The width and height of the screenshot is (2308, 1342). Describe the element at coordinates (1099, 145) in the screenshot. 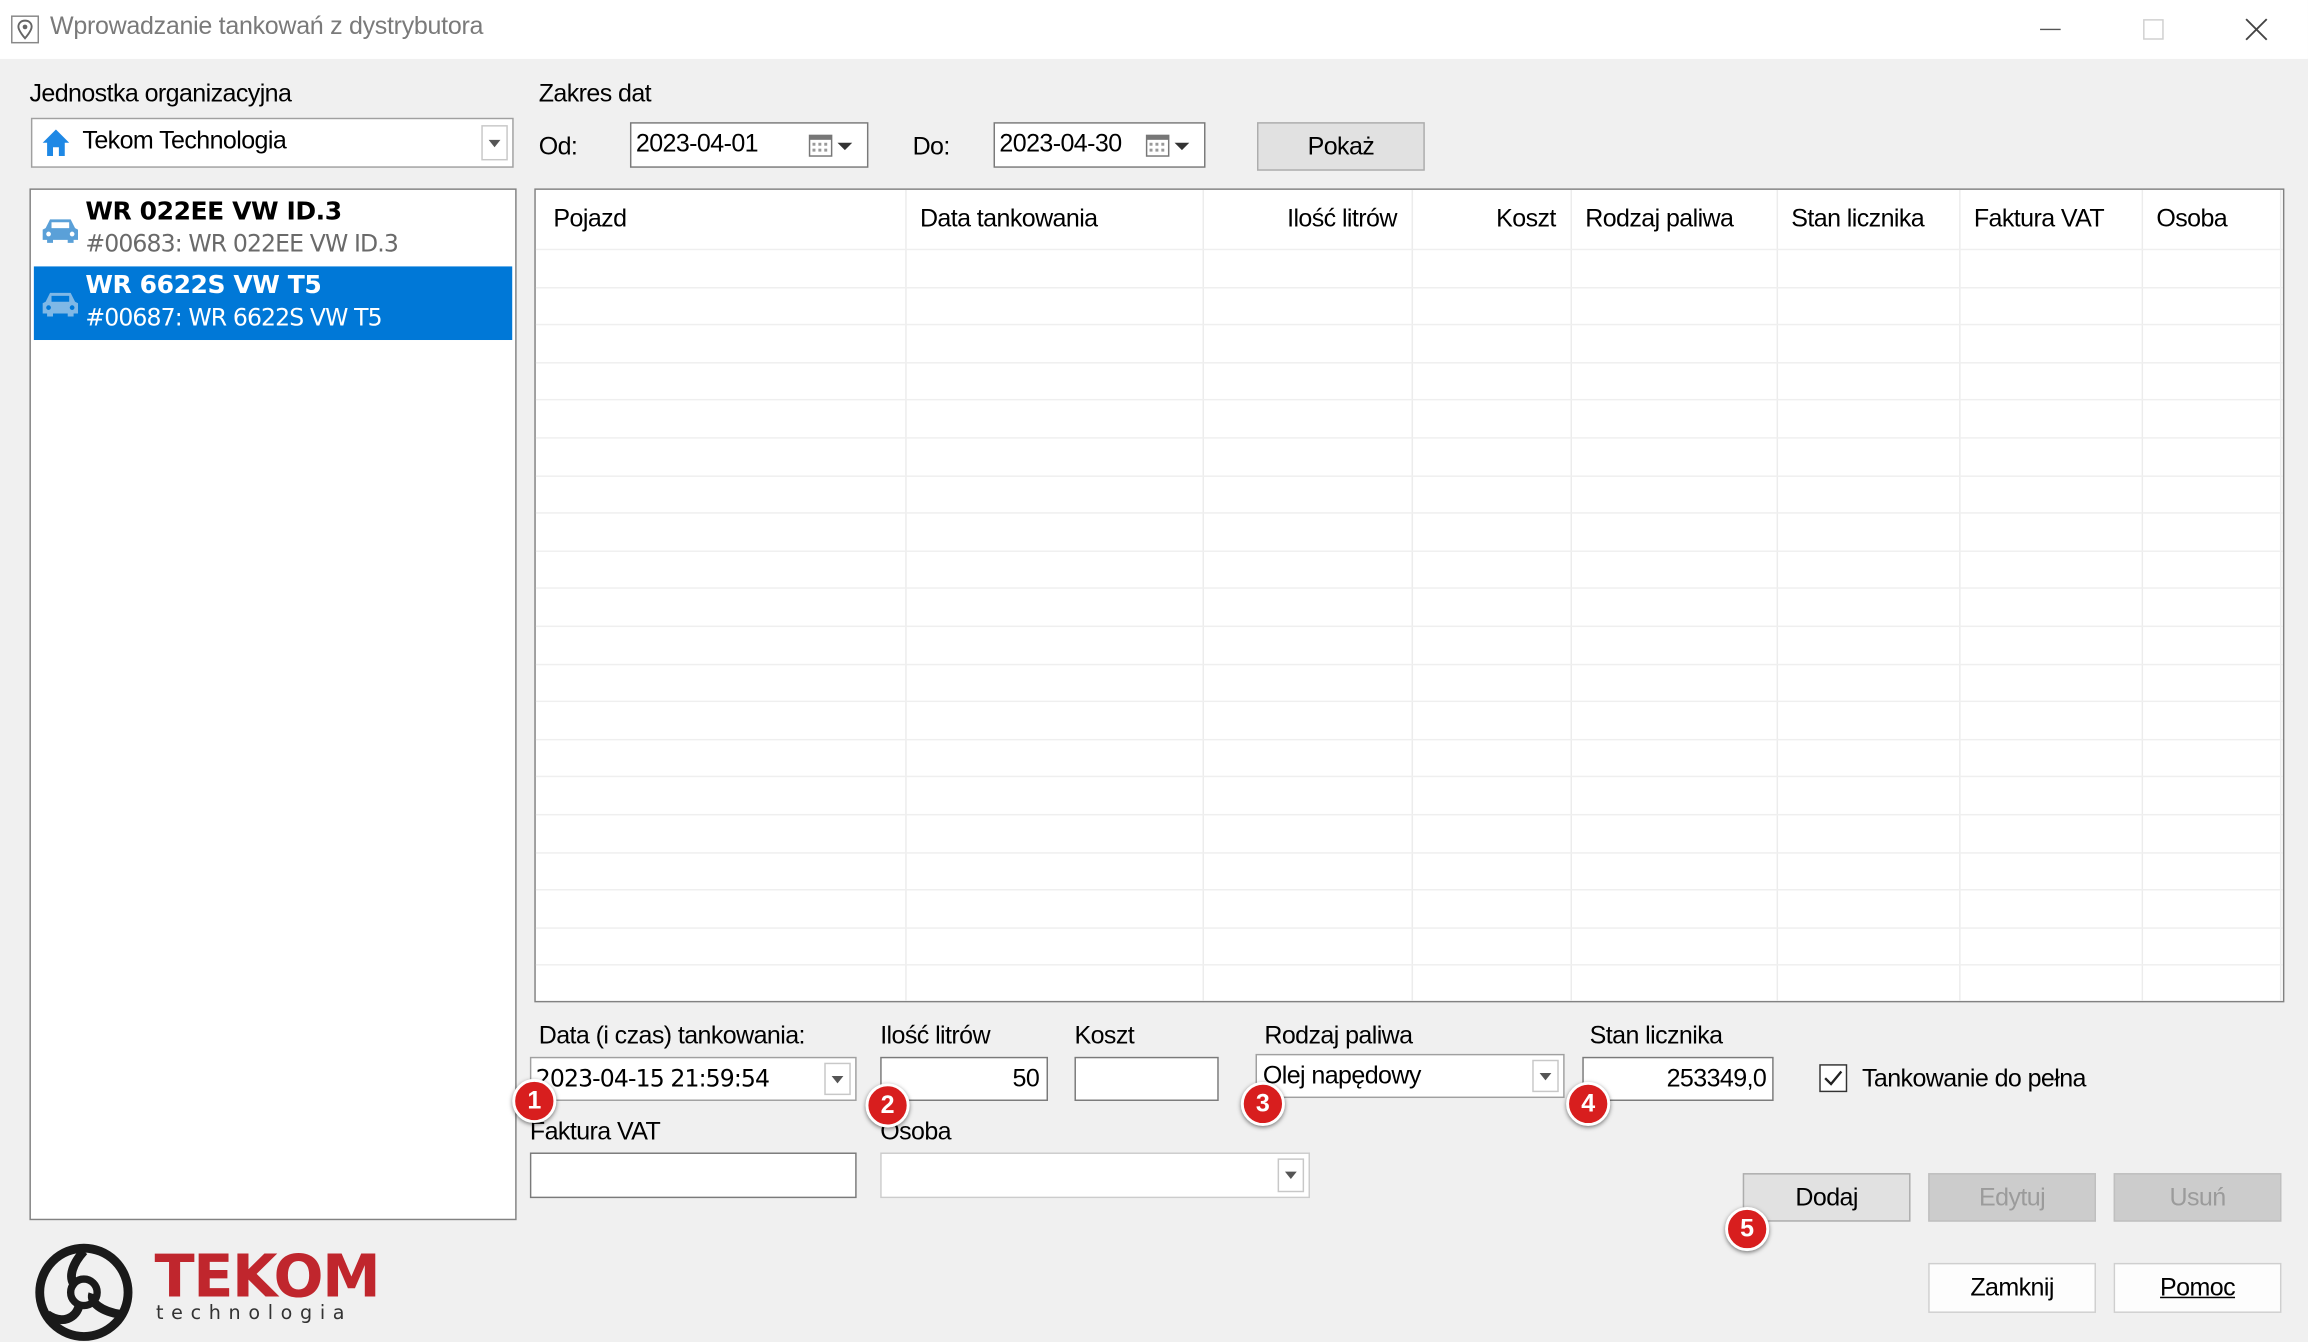

I see `date-to-picker: 2023-04-30` at that location.